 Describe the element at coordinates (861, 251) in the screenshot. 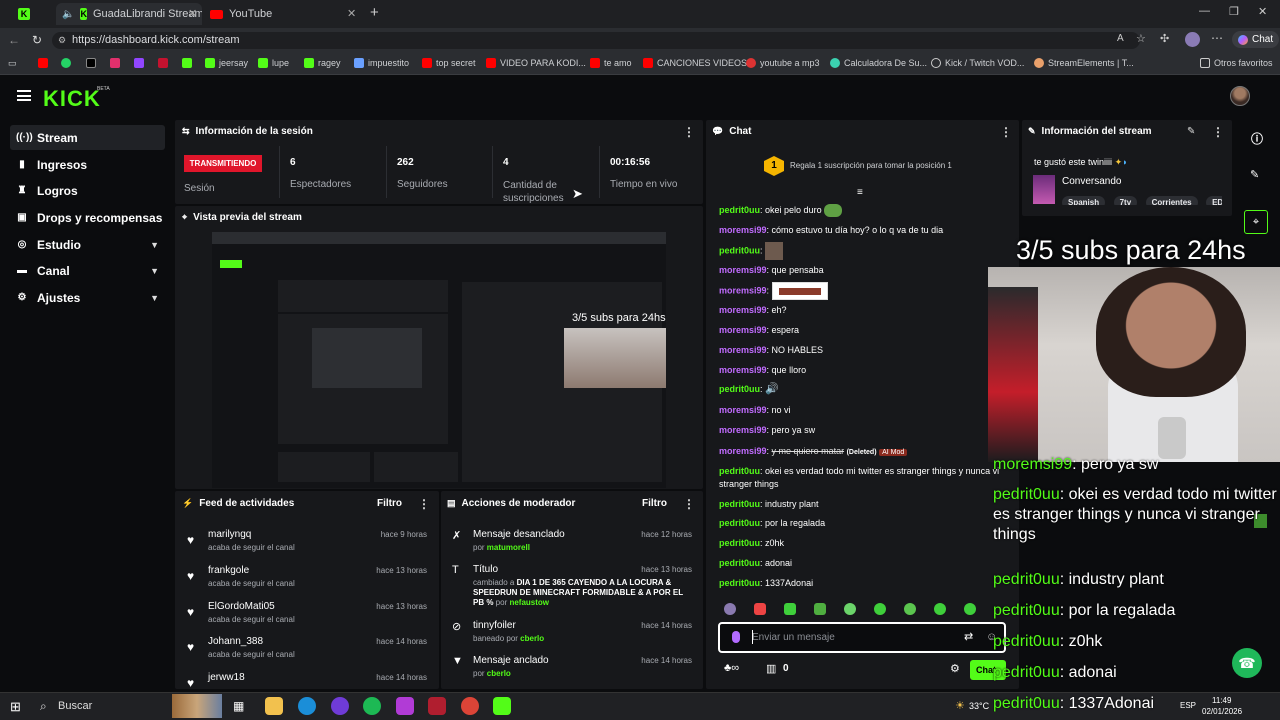

I see `chat-message: pedrit0uu:` at that location.